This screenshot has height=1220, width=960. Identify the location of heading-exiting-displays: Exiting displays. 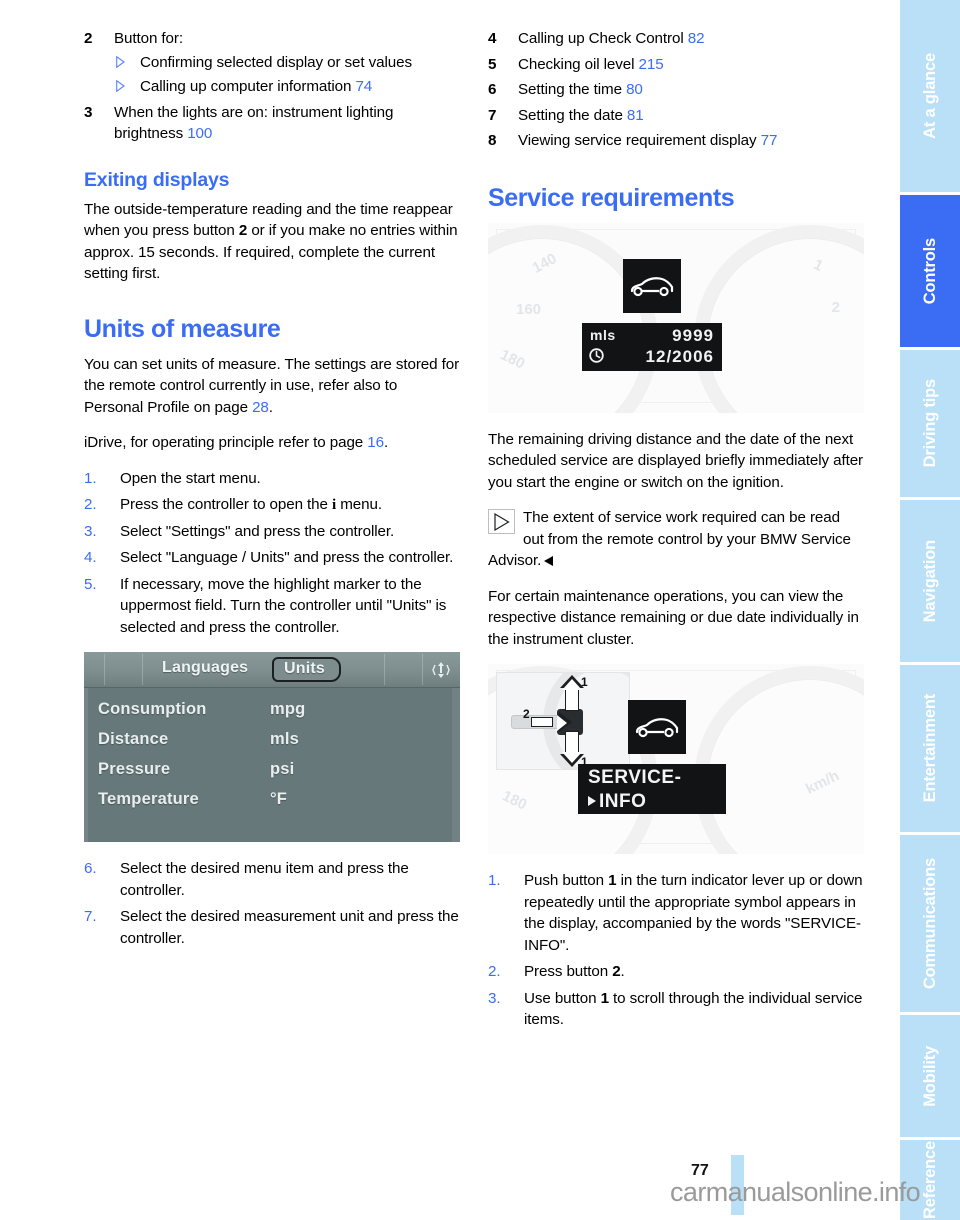
(157, 179).